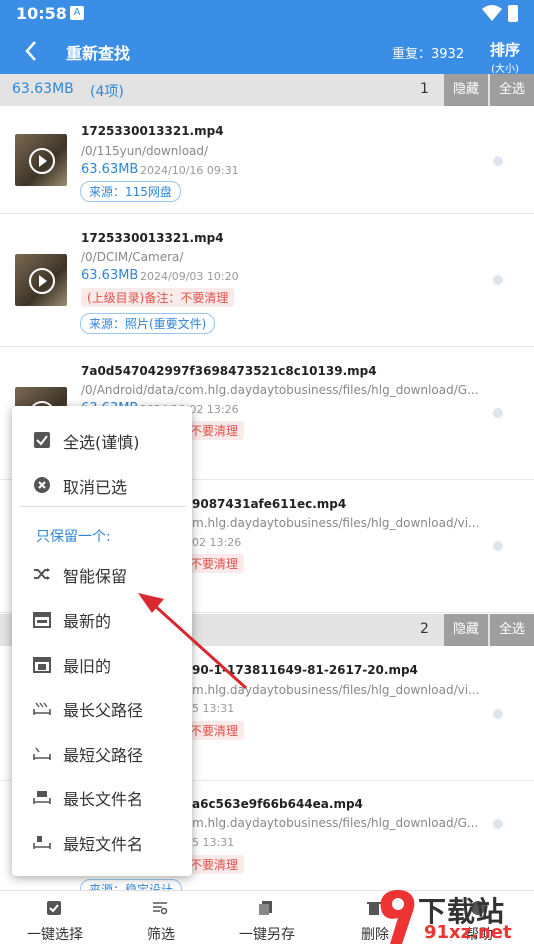  What do you see at coordinates (265, 908) in the screenshot?
I see `copy-icon` at bounding box center [265, 908].